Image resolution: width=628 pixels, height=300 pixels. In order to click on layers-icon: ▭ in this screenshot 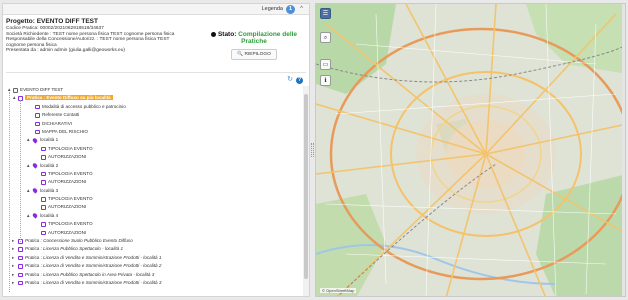, I will do `click(325, 64)`.